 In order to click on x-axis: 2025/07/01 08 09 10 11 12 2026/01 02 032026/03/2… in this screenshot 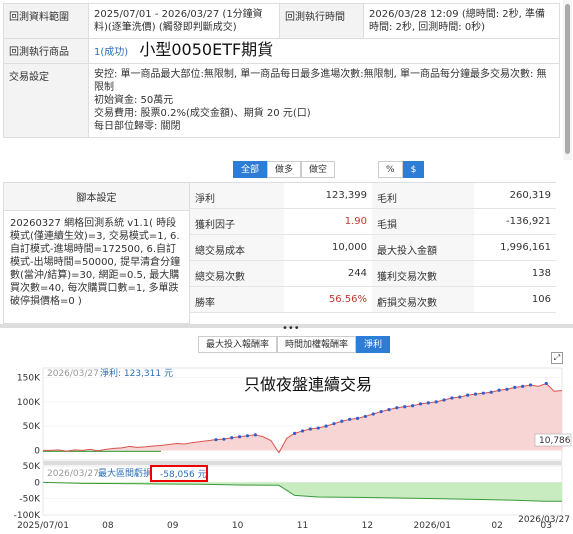, I will do `click(293, 523)`.